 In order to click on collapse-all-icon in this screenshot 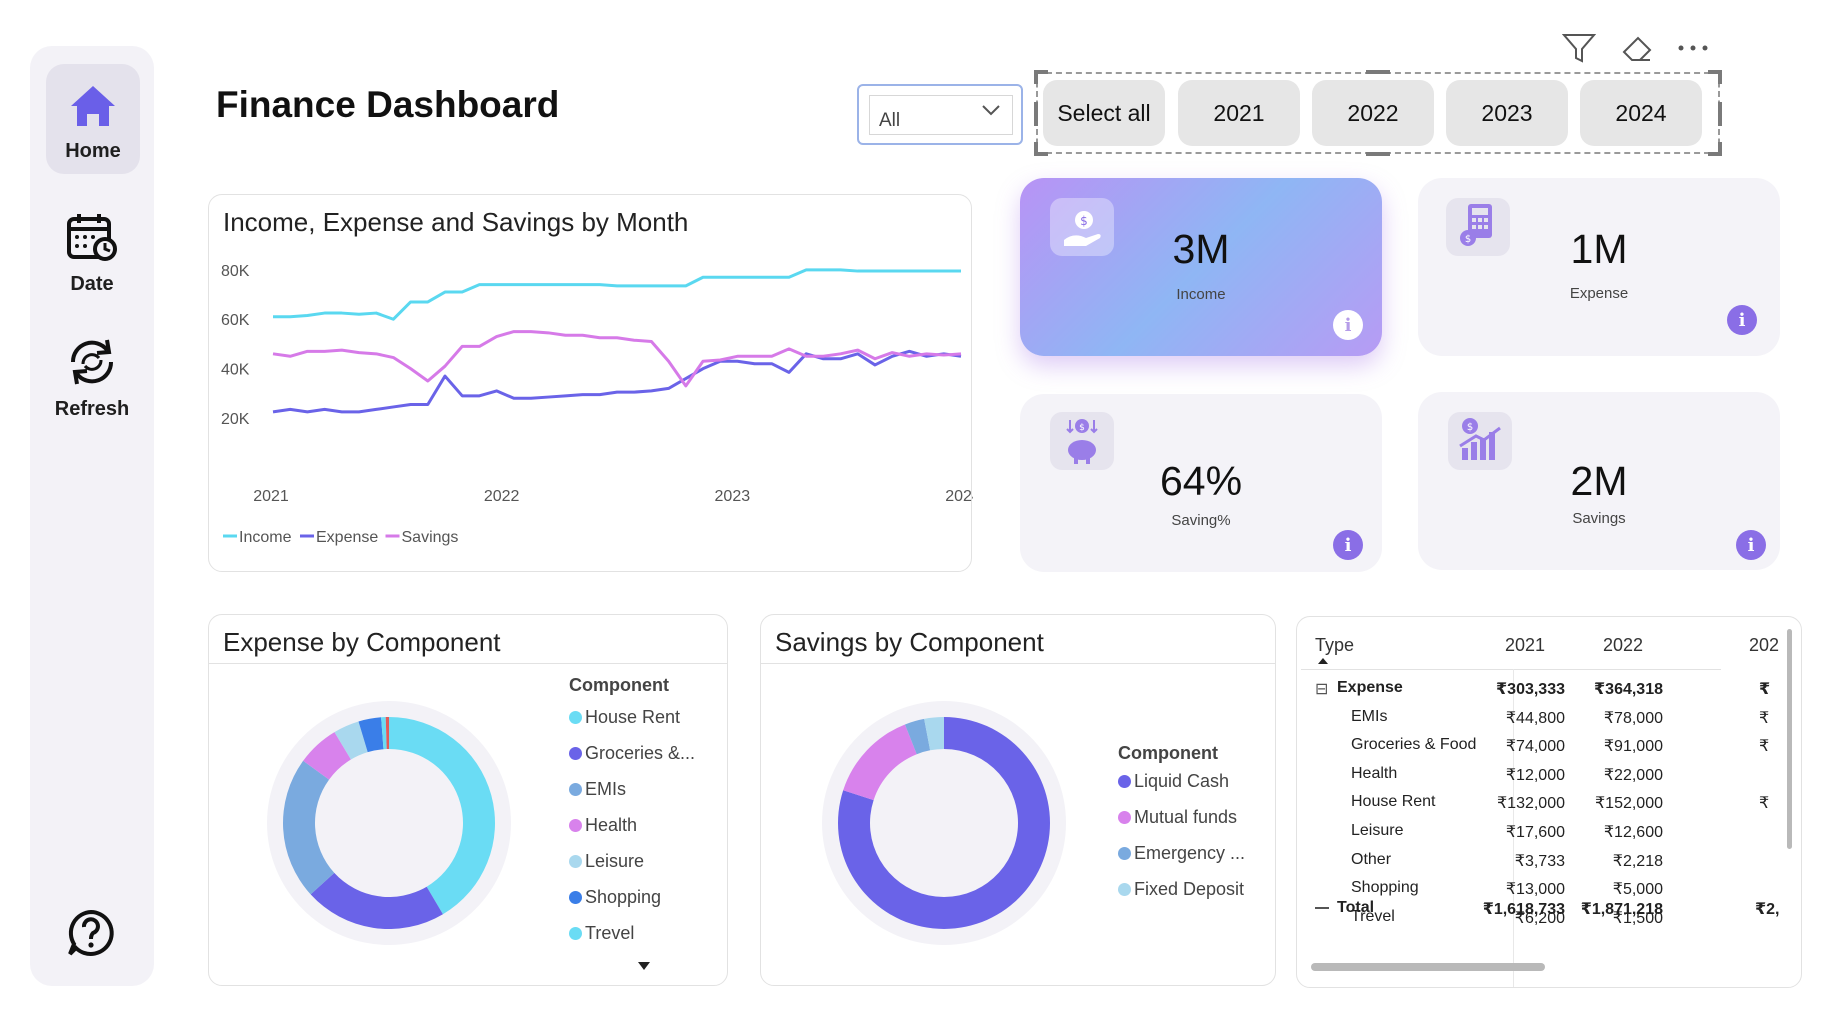, I will do `click(1322, 908)`.